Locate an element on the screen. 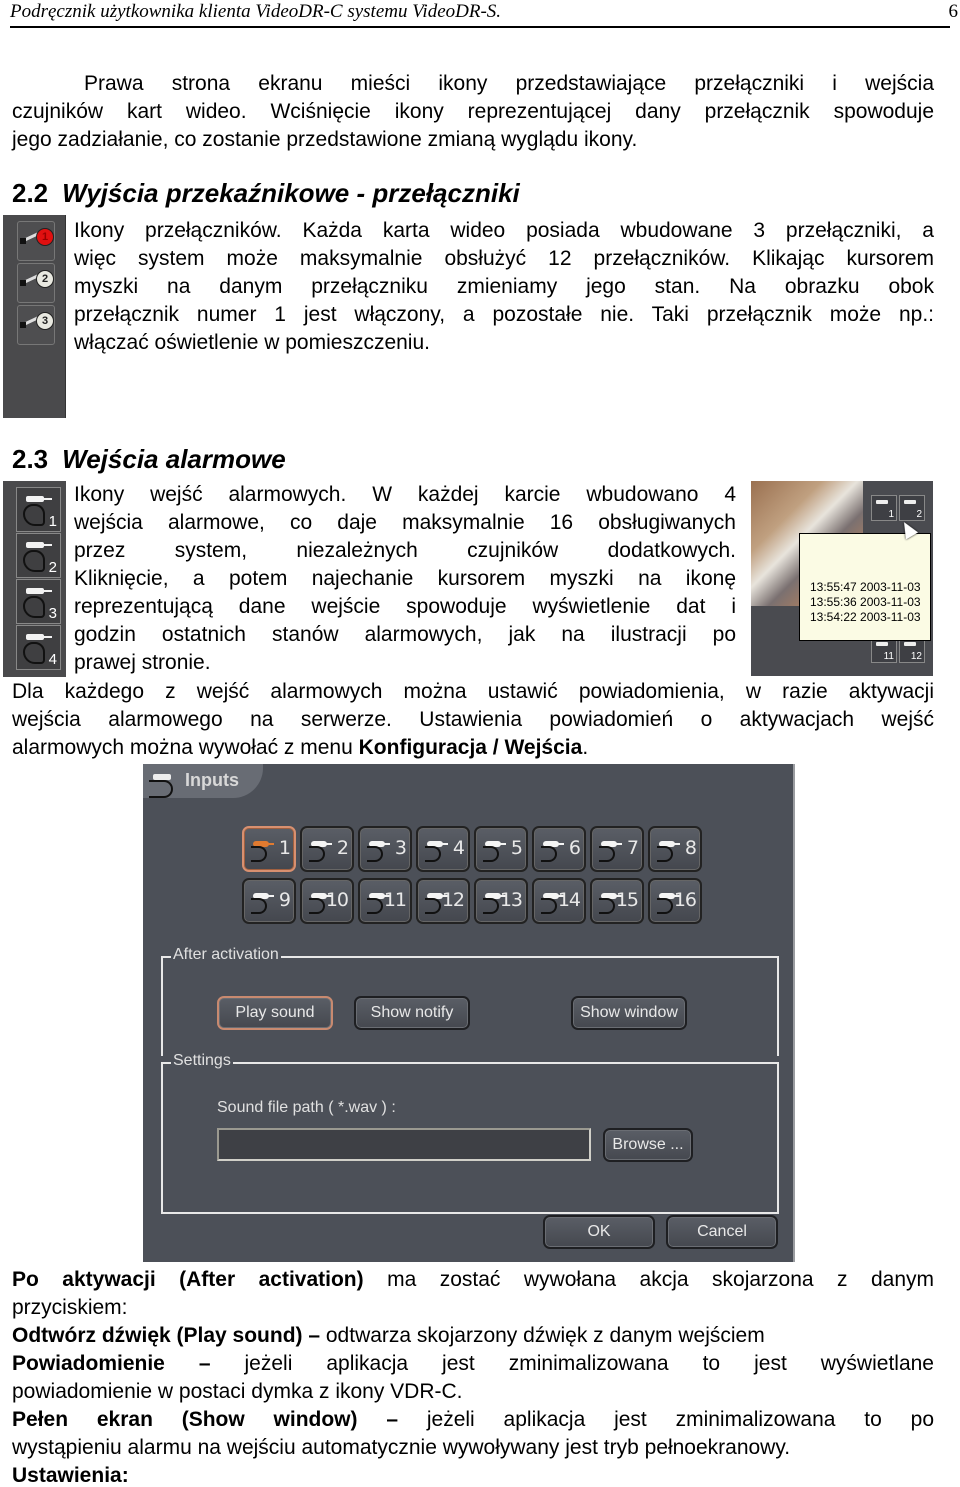  input-number: 15 is located at coordinates (627, 900).